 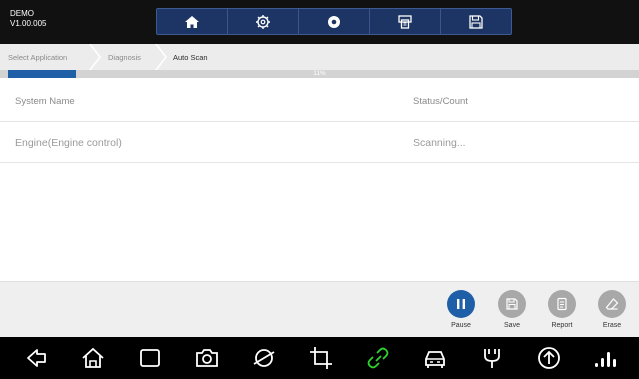 I want to click on system-nav-bar, so click(x=319, y=358).